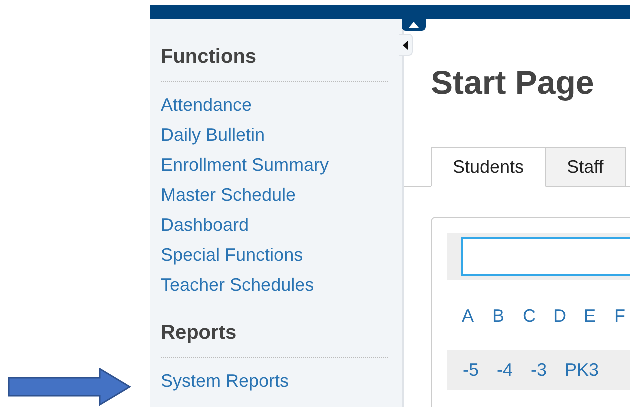  I want to click on tab: Staff, so click(586, 167).